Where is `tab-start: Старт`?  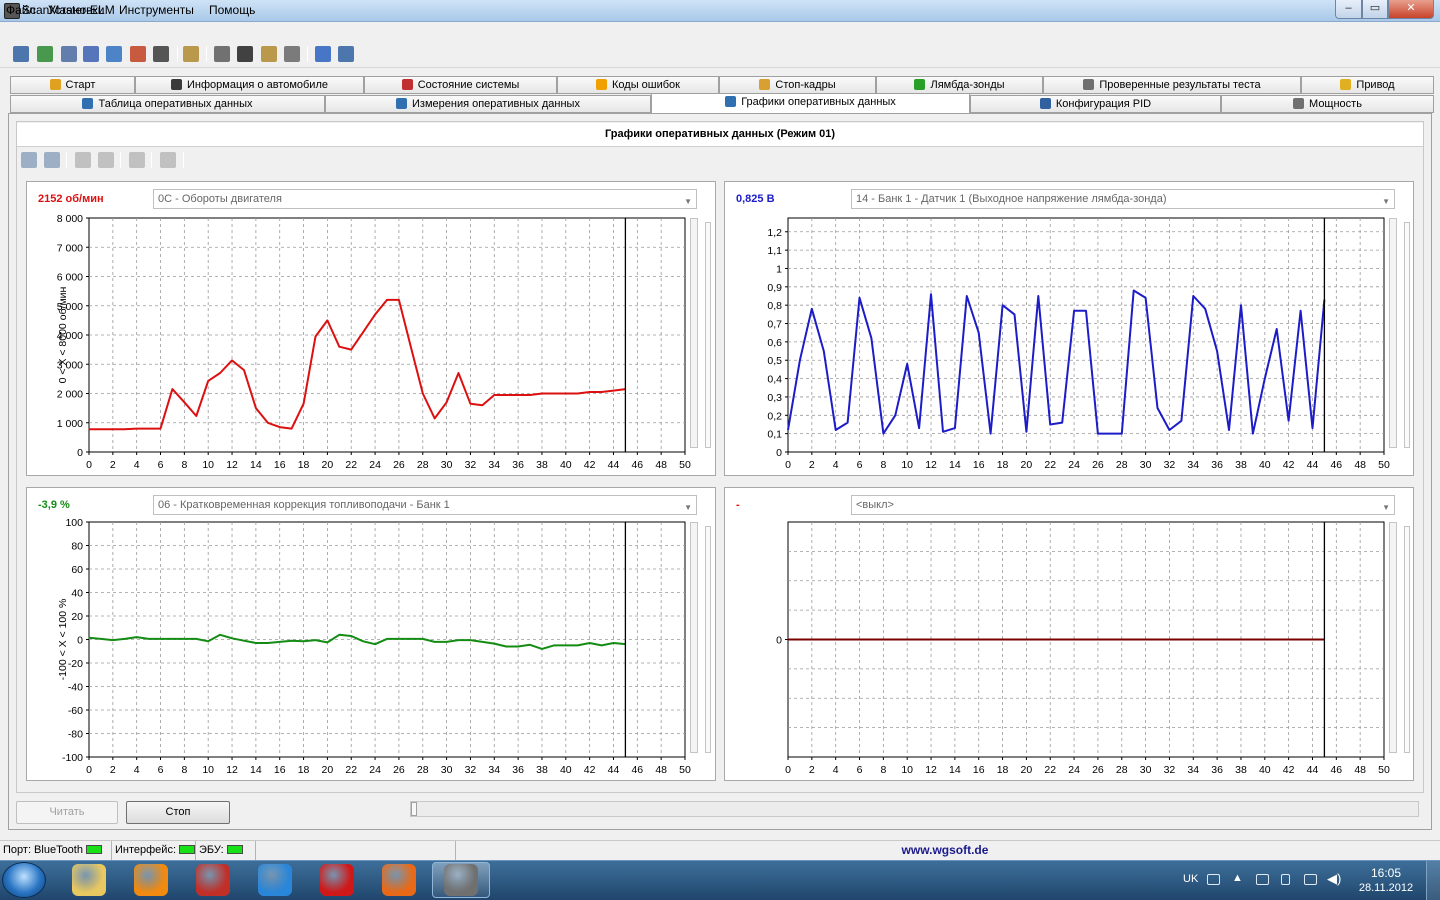
tab-start: Старт is located at coordinates (72, 85).